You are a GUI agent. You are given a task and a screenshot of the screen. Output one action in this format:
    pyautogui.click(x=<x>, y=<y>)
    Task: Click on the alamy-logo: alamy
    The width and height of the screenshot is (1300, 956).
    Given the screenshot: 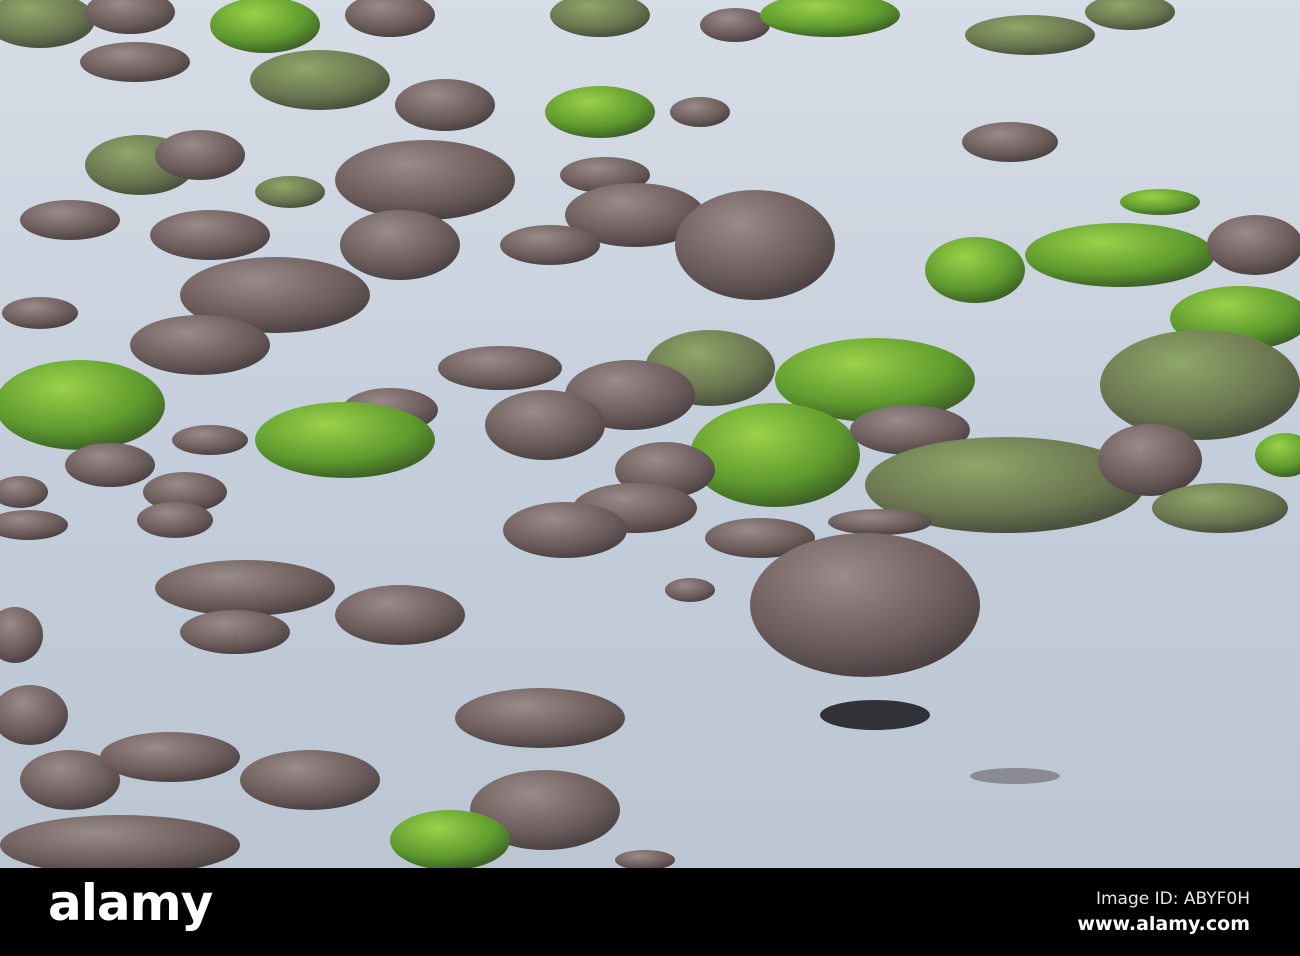 What is the action you would take?
    pyautogui.click(x=130, y=903)
    